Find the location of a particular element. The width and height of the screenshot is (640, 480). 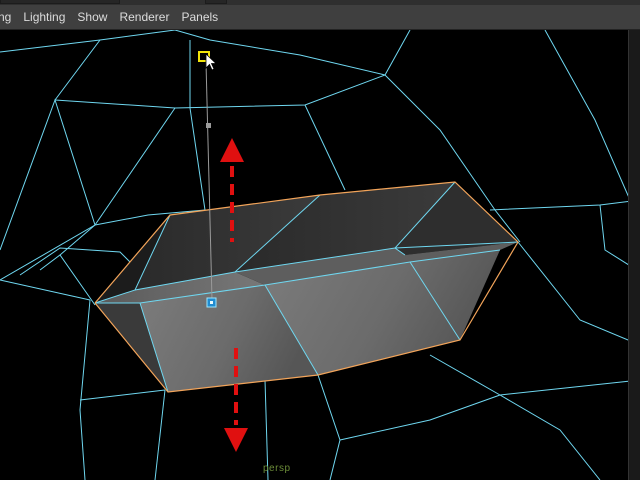

menu-item-show: Show is located at coordinates (92, 17).